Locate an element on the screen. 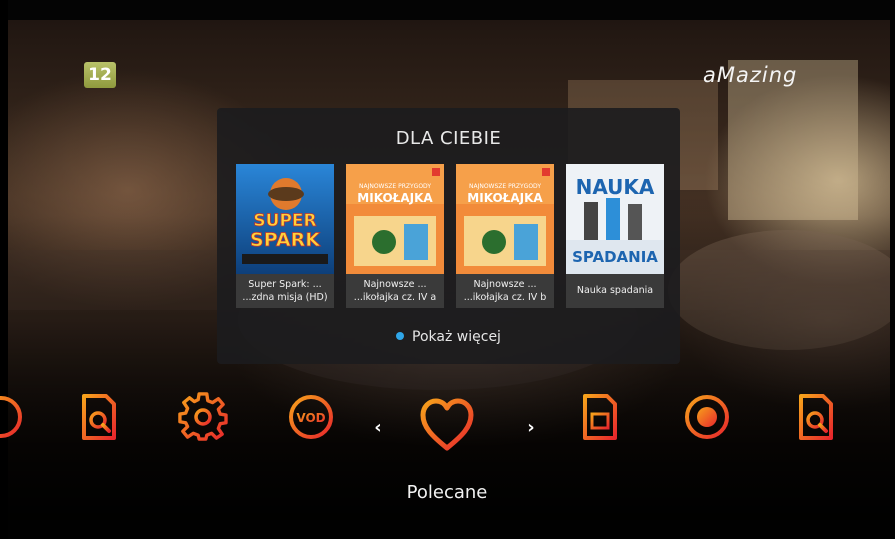 The image size is (895, 539). poster-art: SUPER SPARK is located at coordinates (285, 219).